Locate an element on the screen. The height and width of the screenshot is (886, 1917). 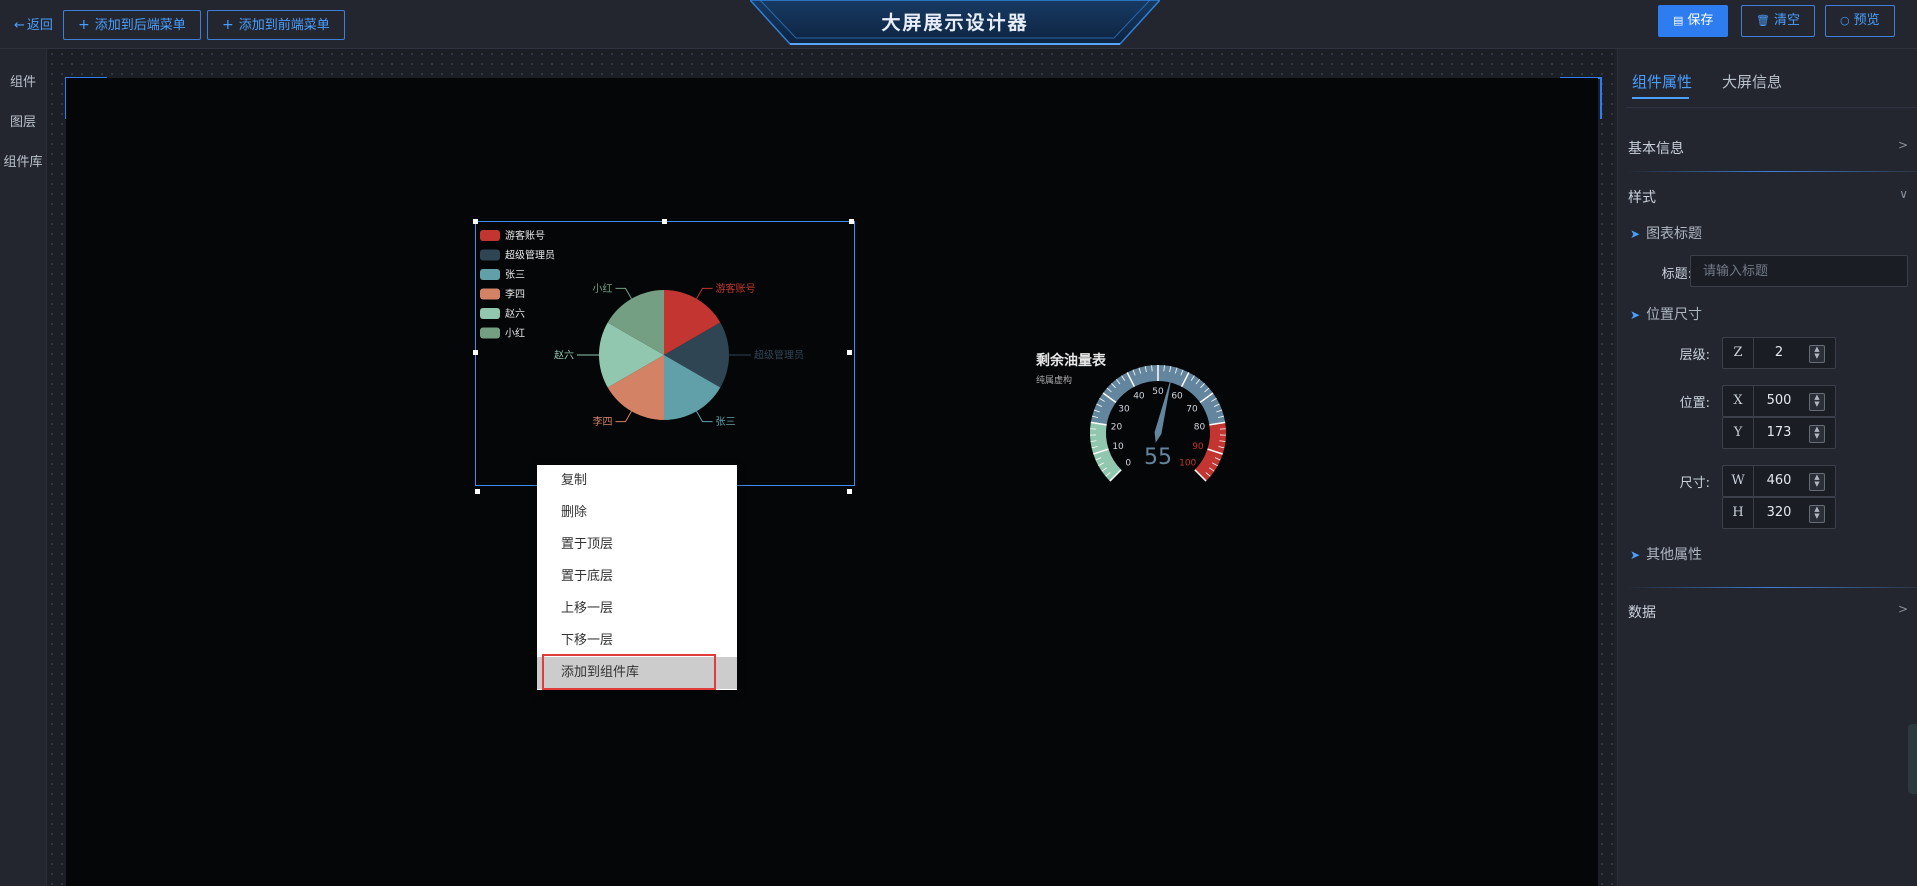
z-index-field: Z 2 ▲ ▼ is located at coordinates (1779, 353).